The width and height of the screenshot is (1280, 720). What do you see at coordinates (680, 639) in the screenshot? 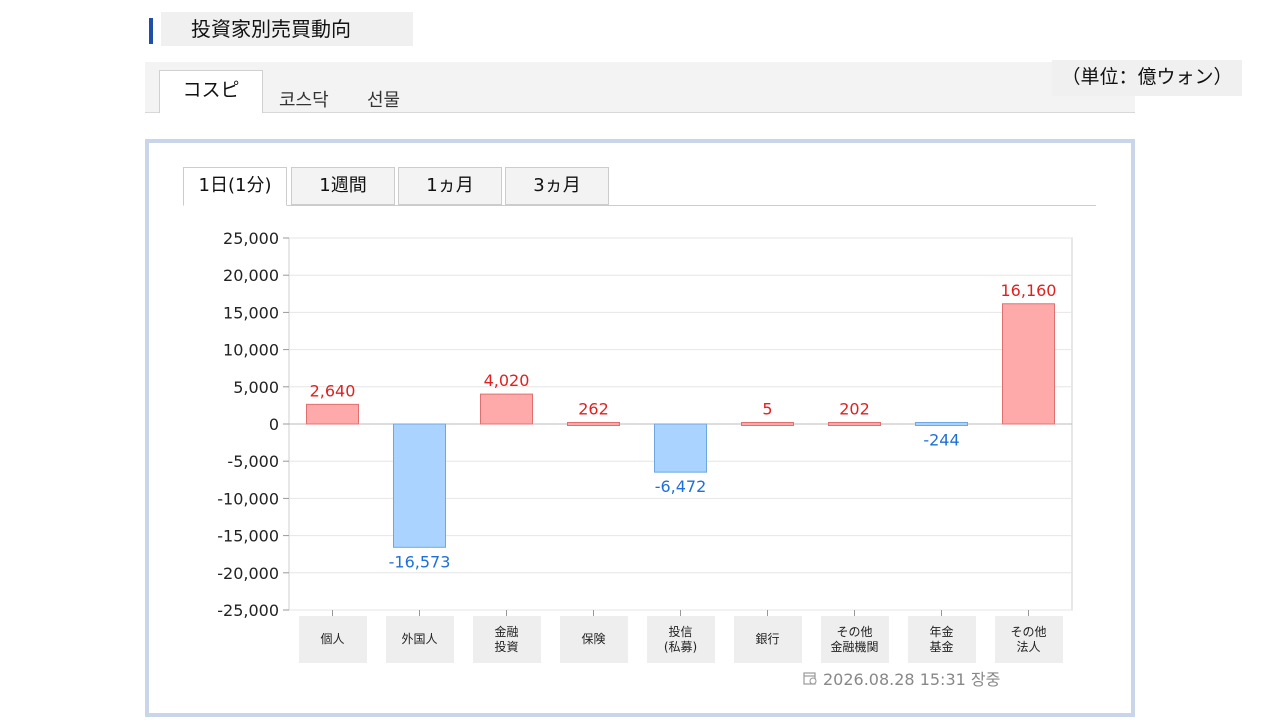
I see `category-label: 投信 (私募)` at bounding box center [680, 639].